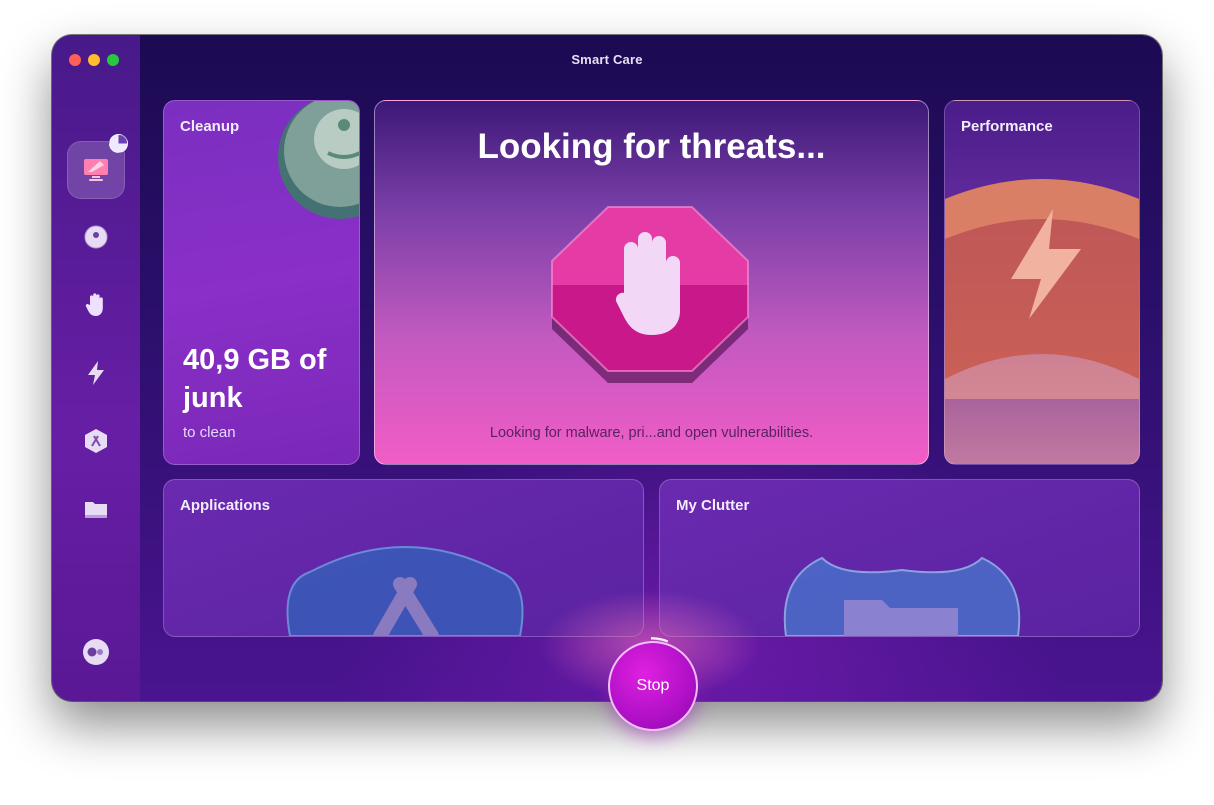 The width and height of the screenshot is (1214, 805). I want to click on cleanup-card: Cleanup 40,9 GB of junk to clean, so click(261, 282).